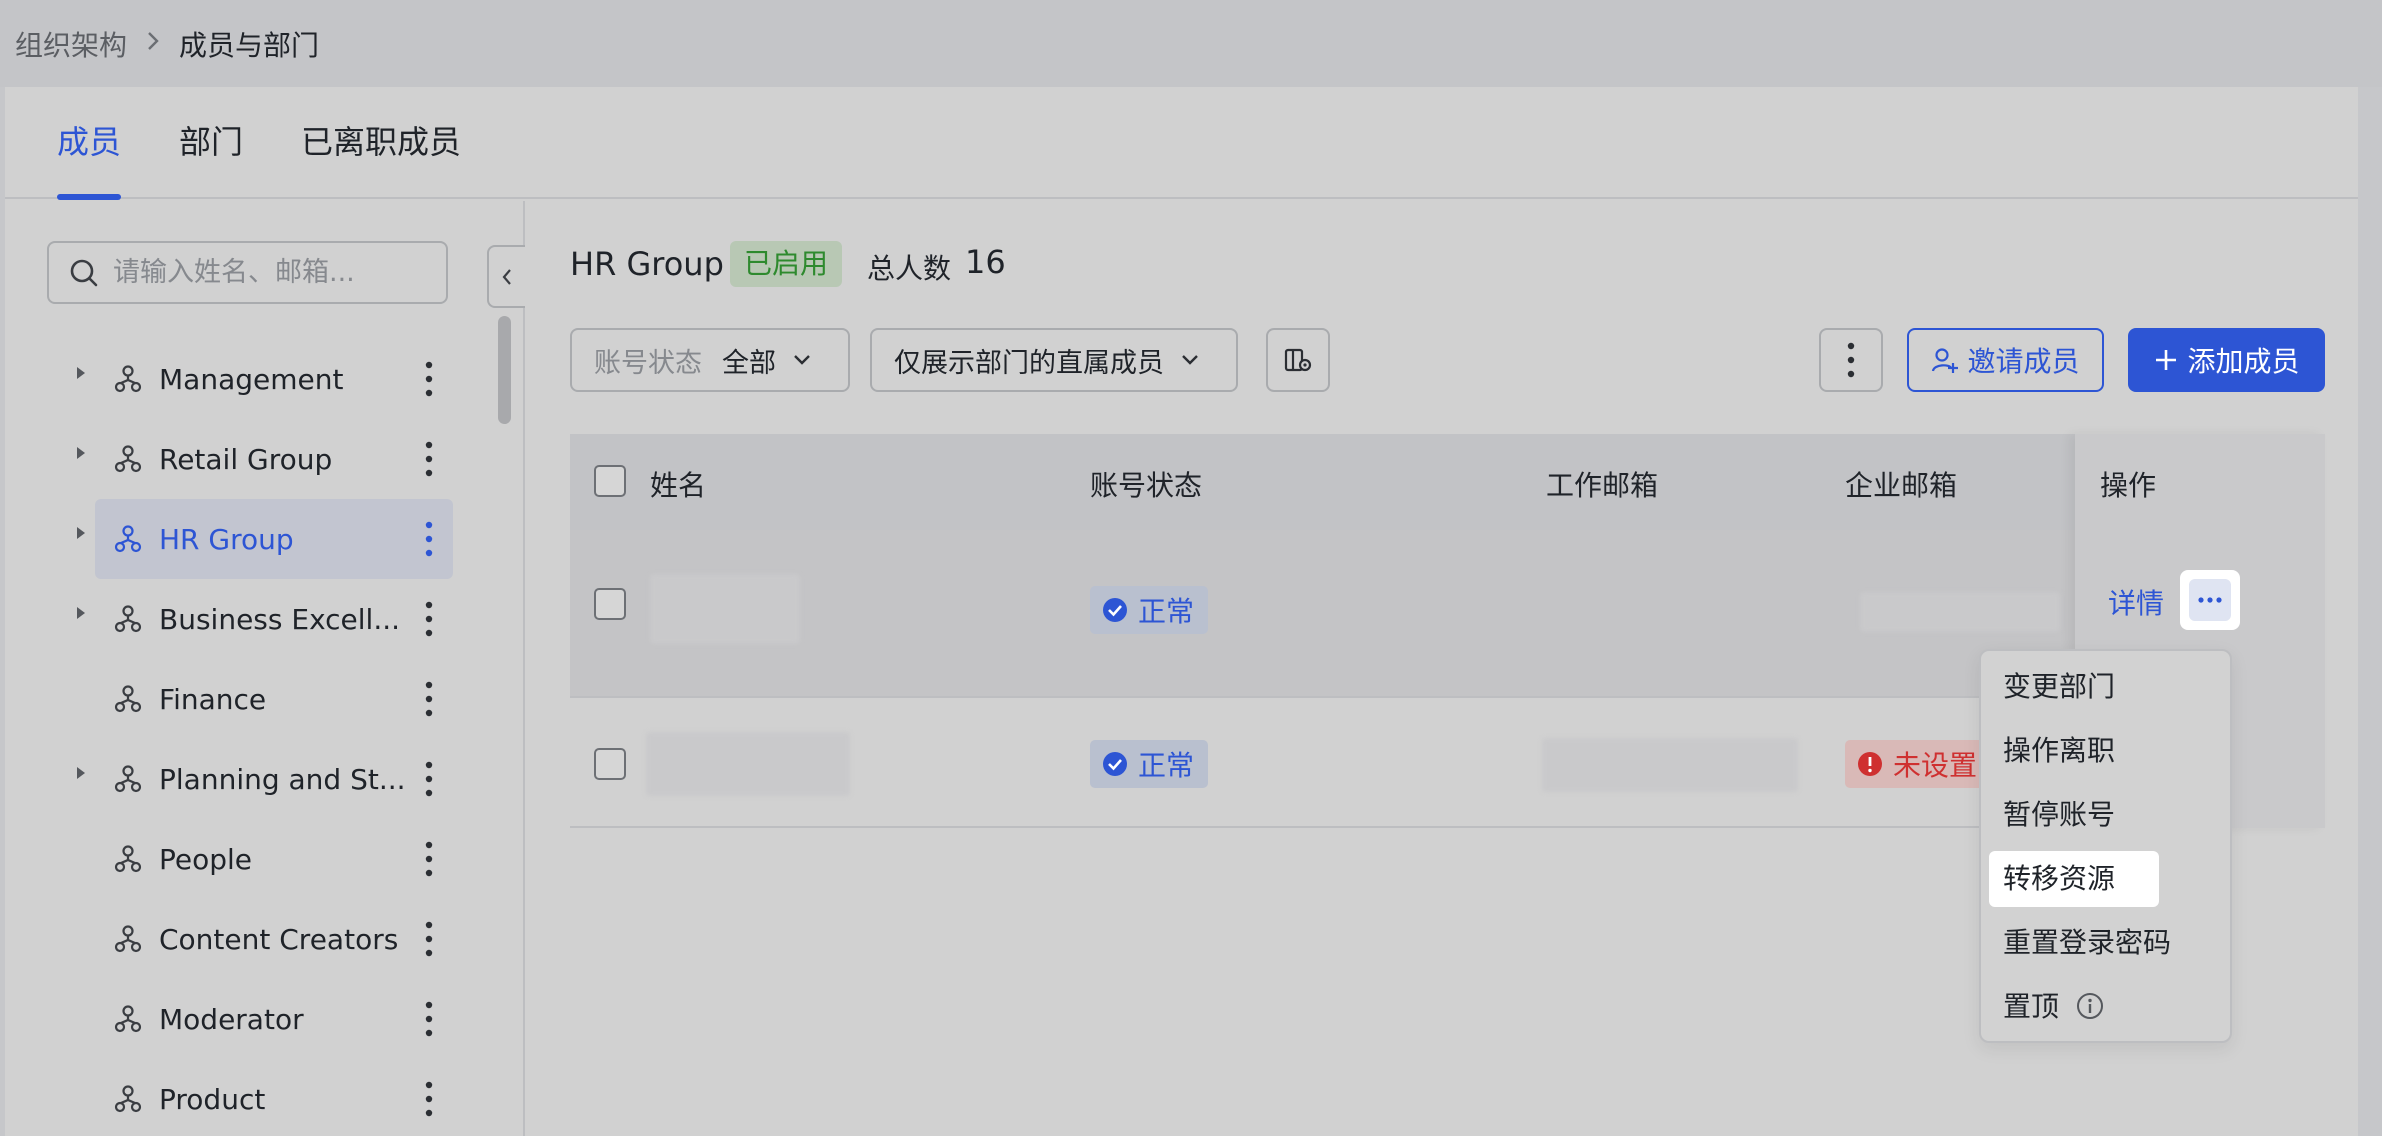  What do you see at coordinates (274, 859) in the screenshot?
I see `dept-item-people: People` at bounding box center [274, 859].